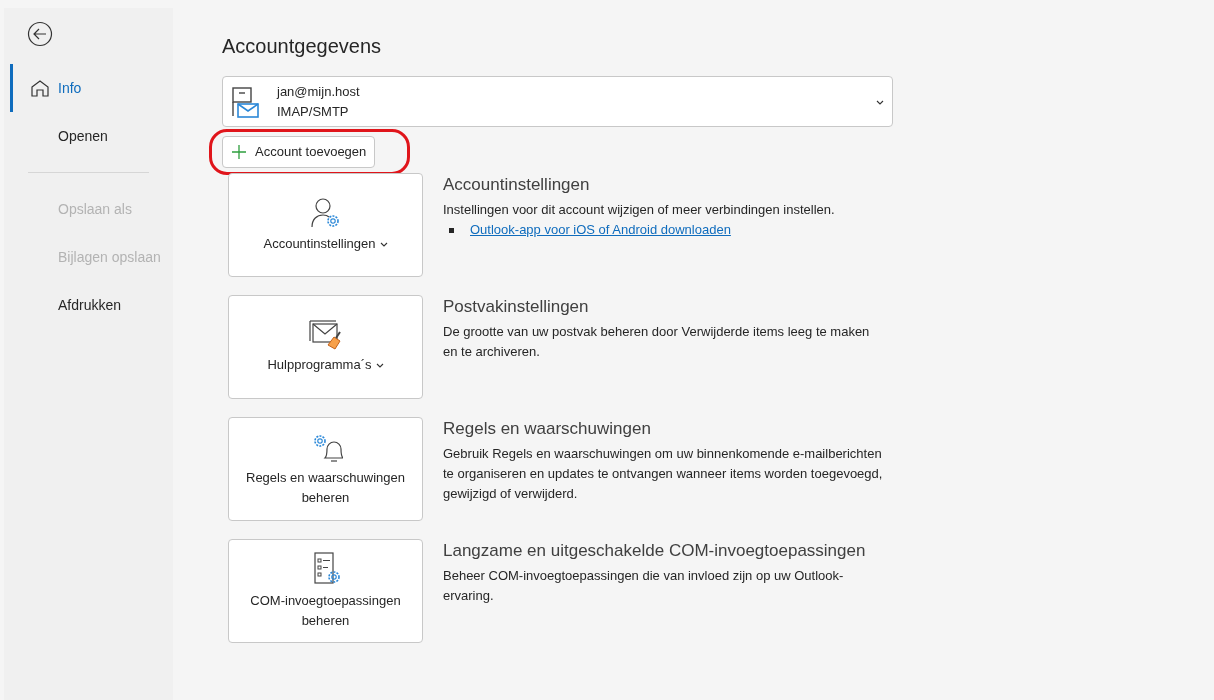  Describe the element at coordinates (547, 429) in the screenshot. I see `section-title: Regels en waarschuwingen` at that location.